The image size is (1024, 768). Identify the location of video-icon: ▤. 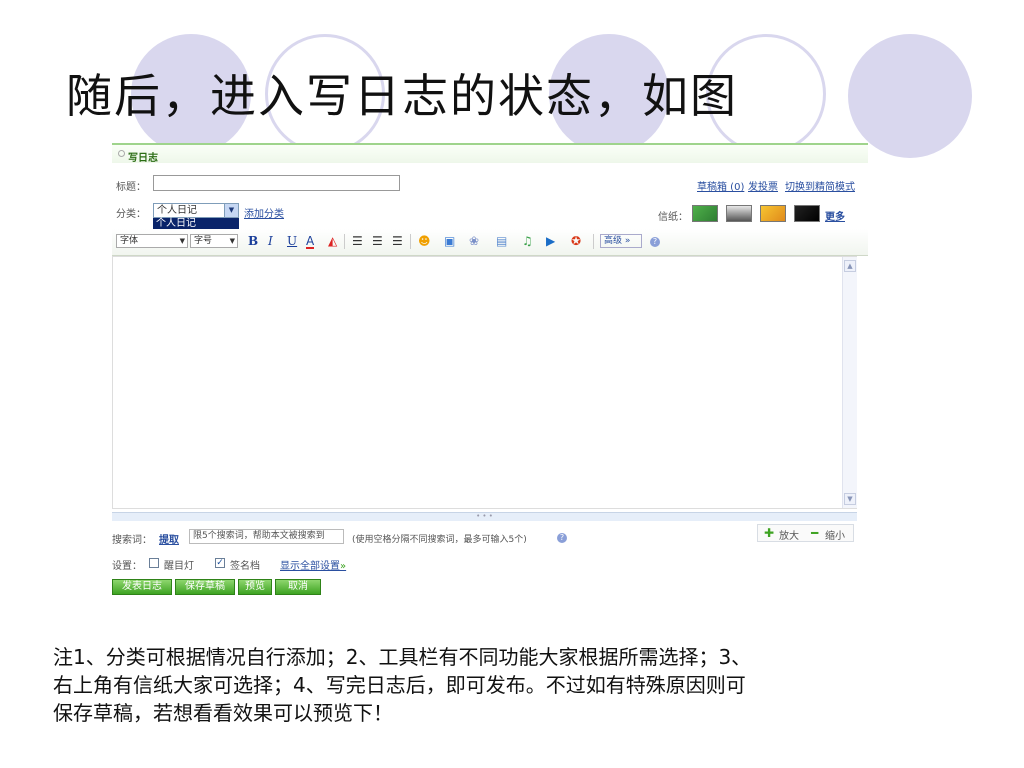
(501, 241).